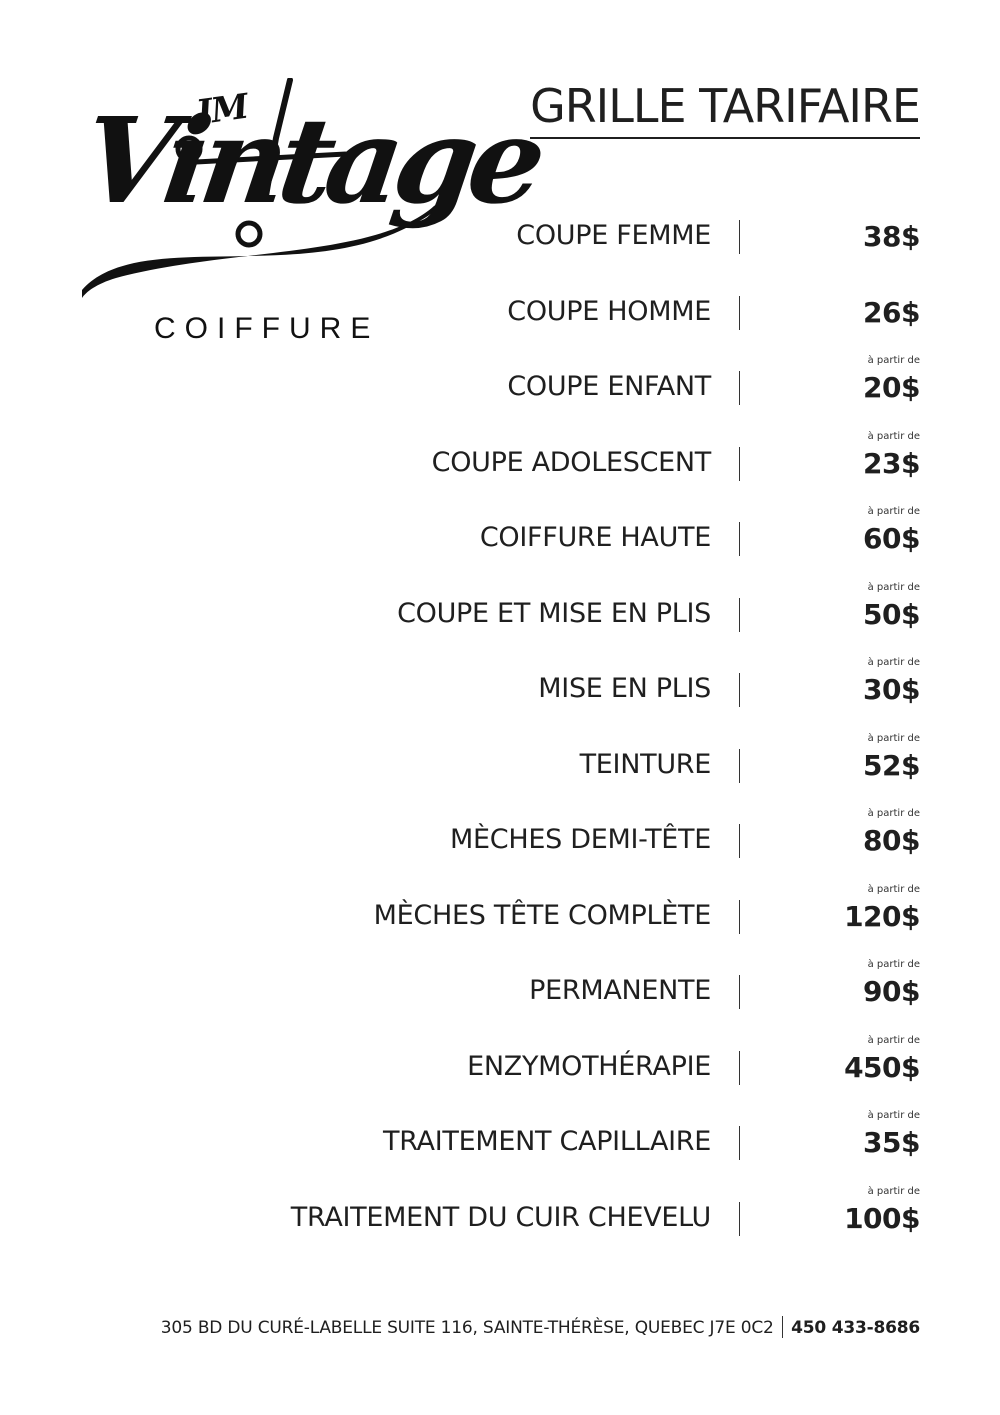  I want to click on price-row: TRAITEMENT CAPILLAIRE à partir de 35$, so click(570, 1152).